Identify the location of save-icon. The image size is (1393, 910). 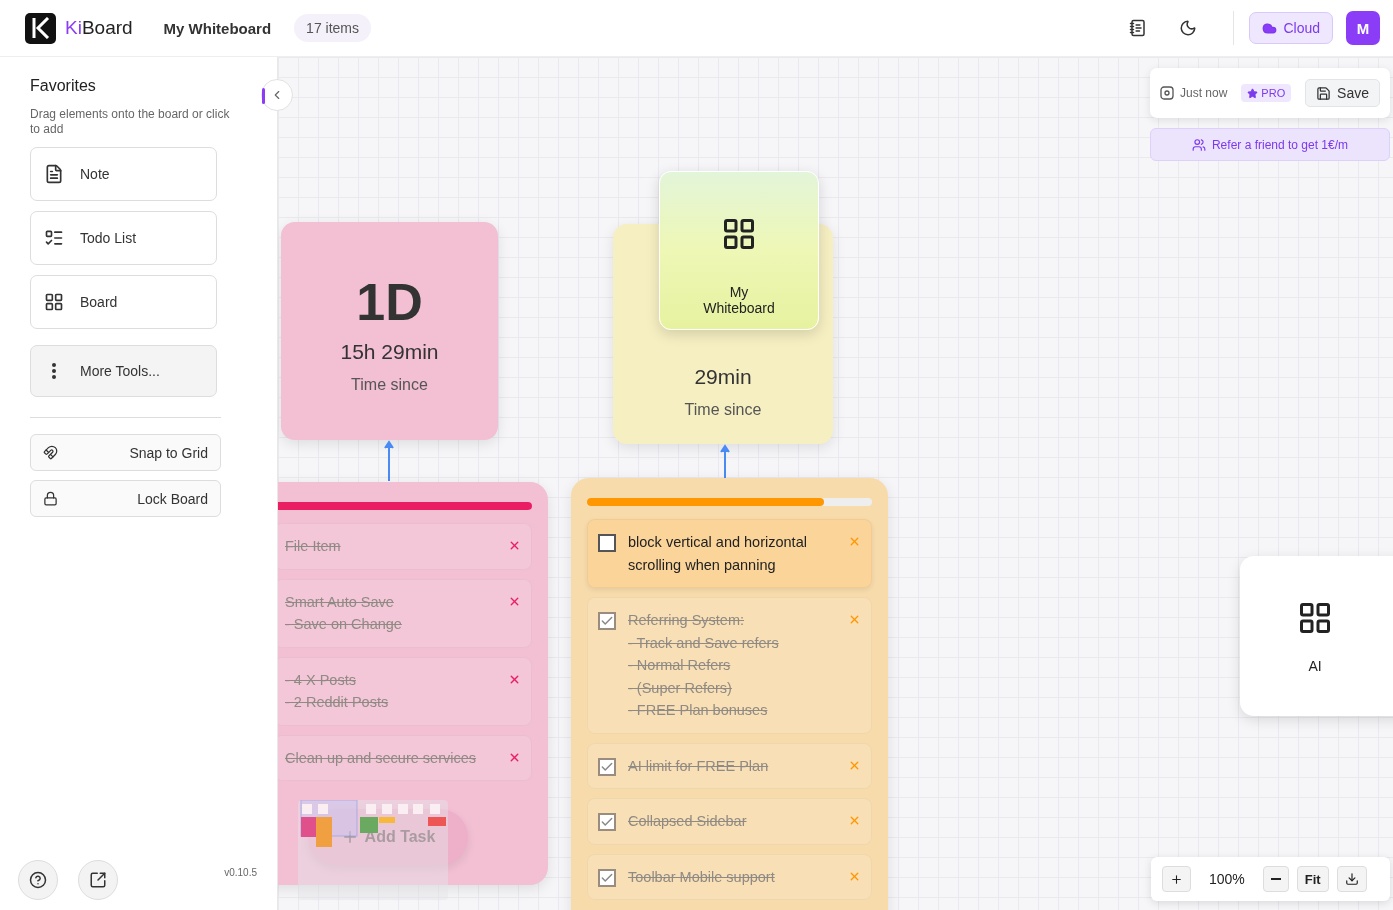
(1324, 93).